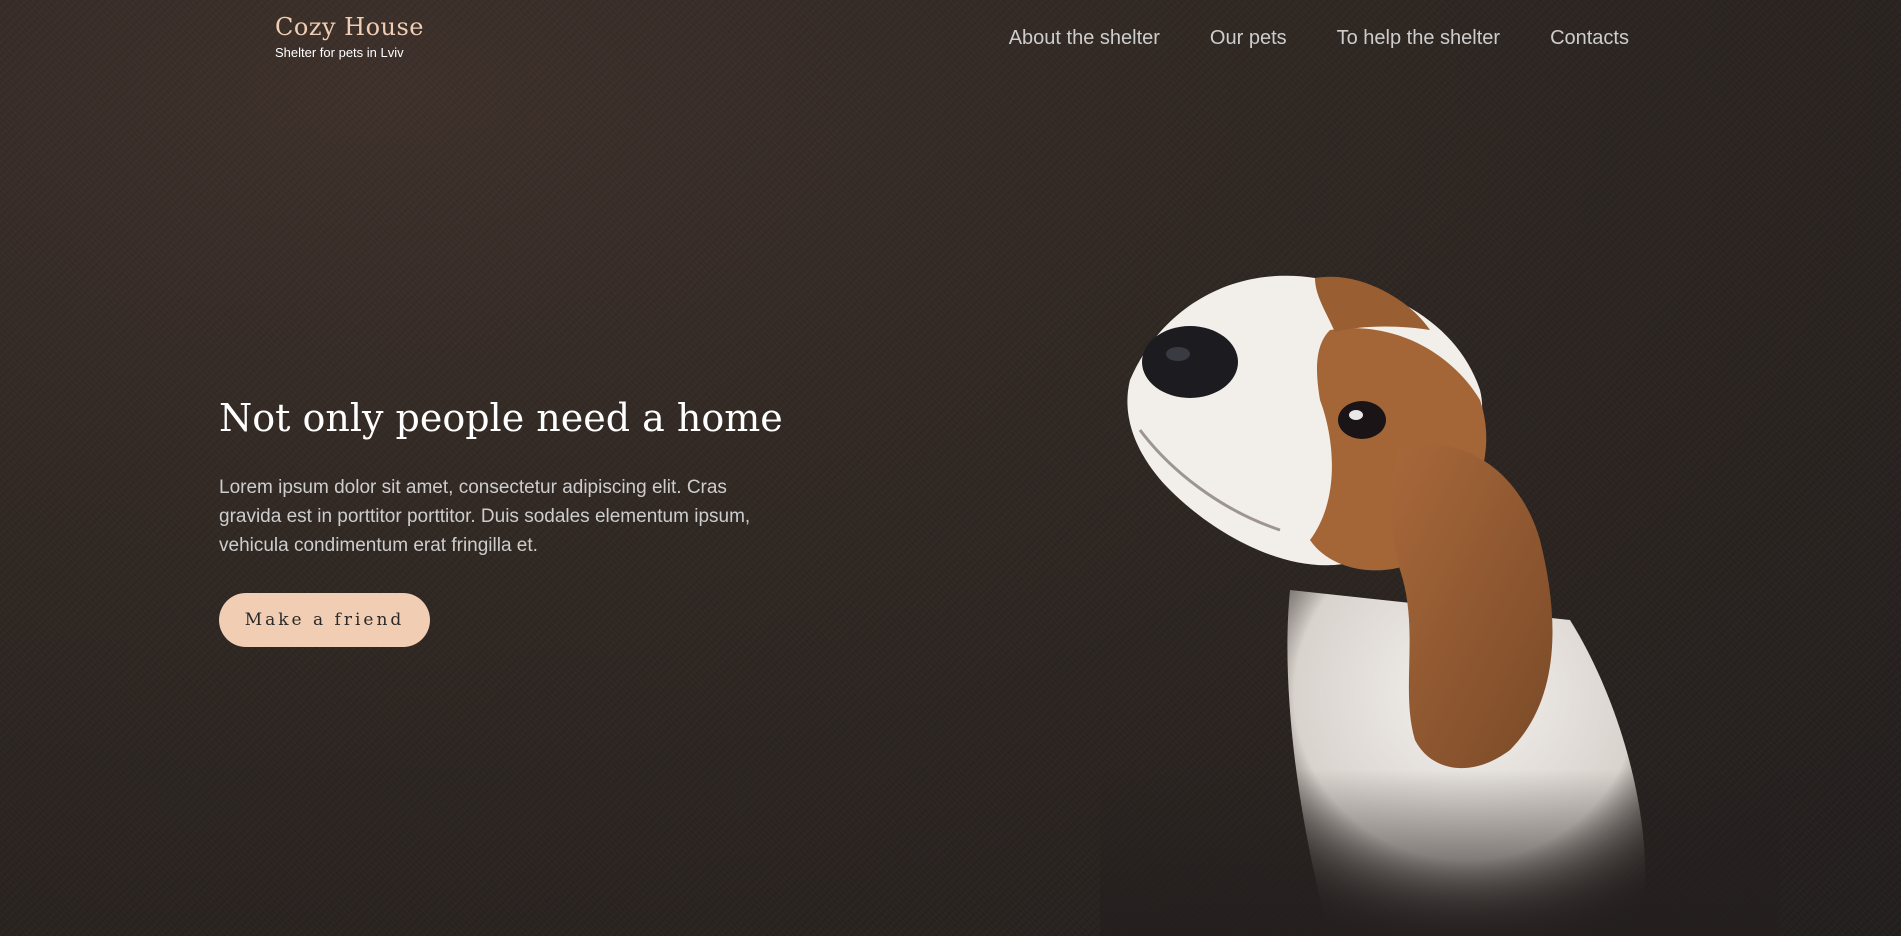  I want to click on nav-link-contacts: Contacts, so click(1589, 38).